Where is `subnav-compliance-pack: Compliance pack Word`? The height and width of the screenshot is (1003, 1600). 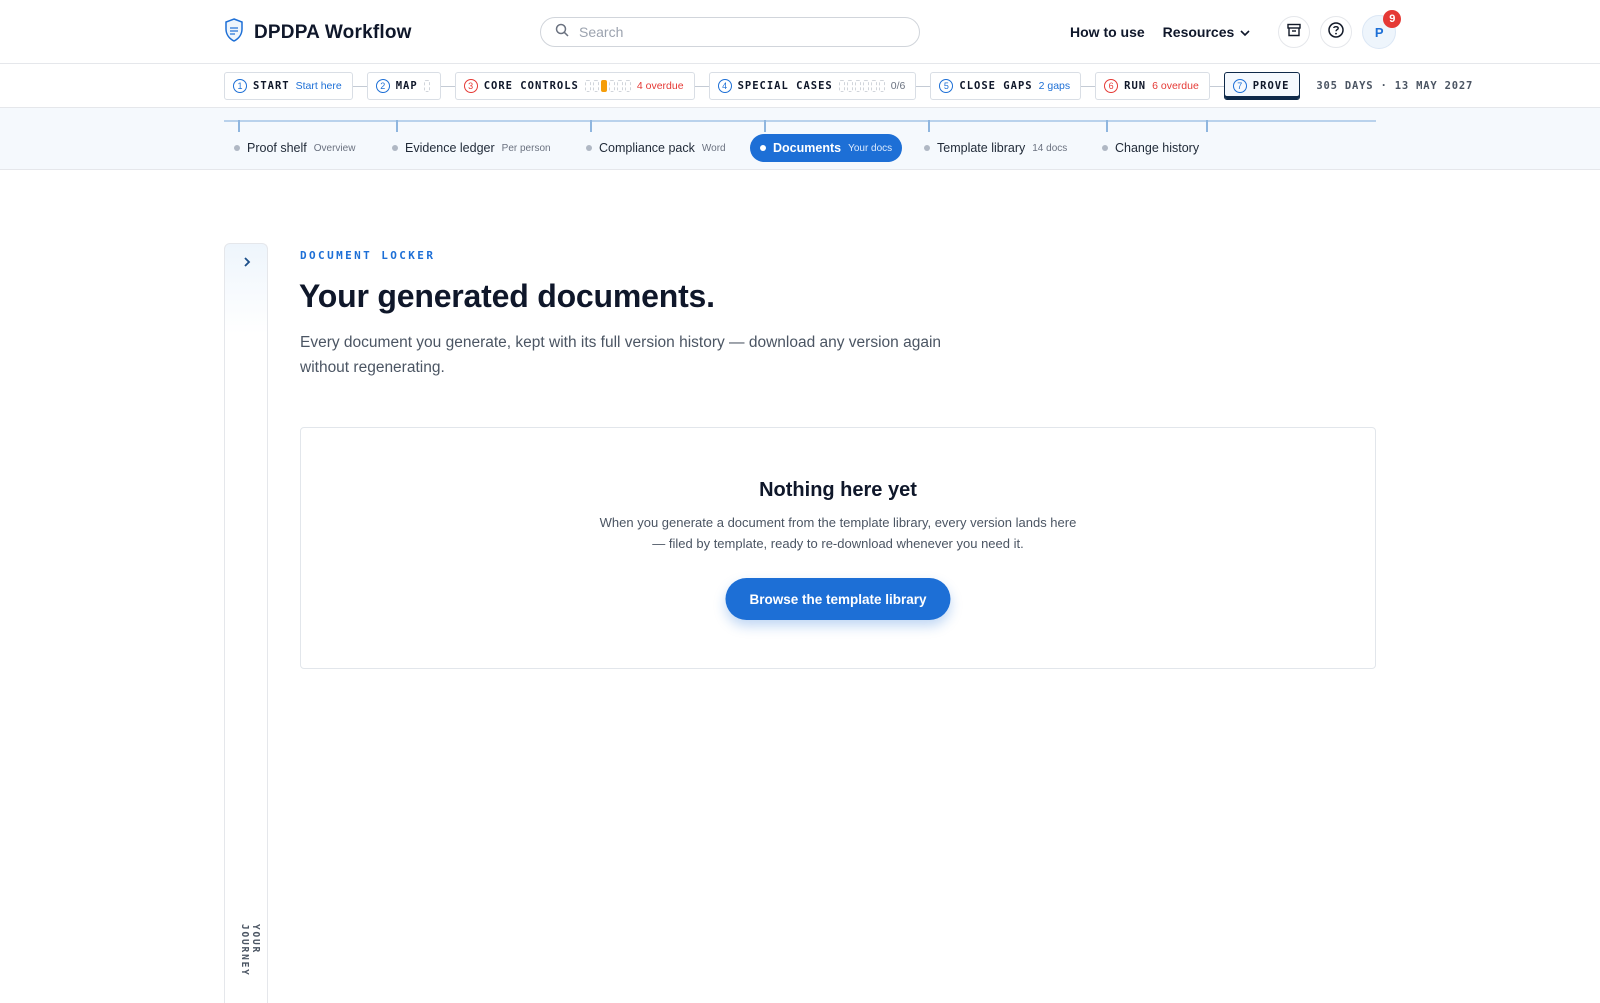 subnav-compliance-pack: Compliance pack Word is located at coordinates (656, 148).